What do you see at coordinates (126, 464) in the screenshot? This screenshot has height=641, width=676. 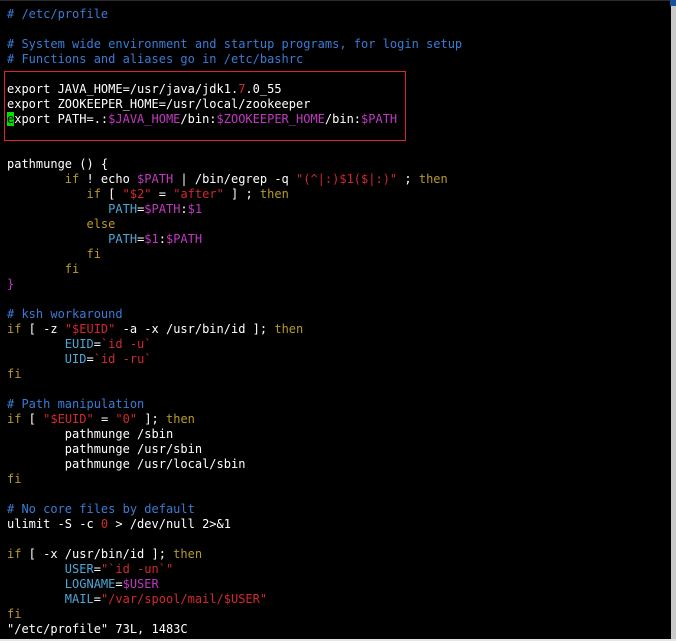 I see `code-token: pathmunge /usr/local/sbin` at bounding box center [126, 464].